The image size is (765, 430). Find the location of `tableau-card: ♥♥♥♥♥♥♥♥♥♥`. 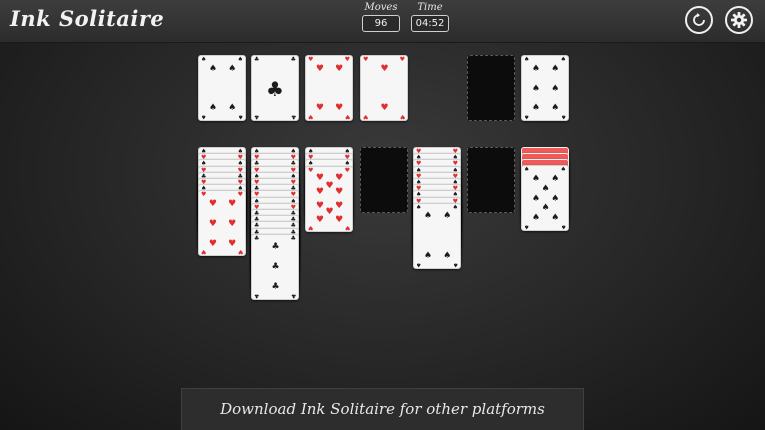

tableau-card: ♥♥♥♥♥♥♥♥♥♥ is located at coordinates (222, 223).